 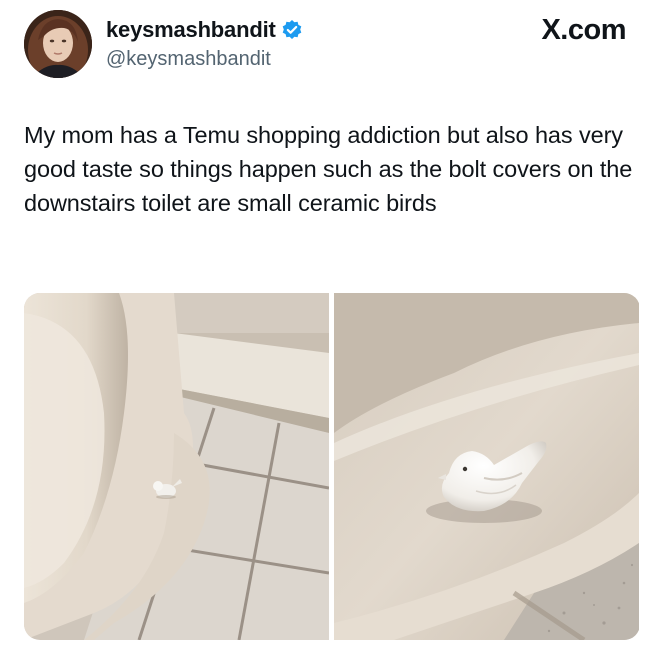 I want to click on avatar, so click(x=58, y=44).